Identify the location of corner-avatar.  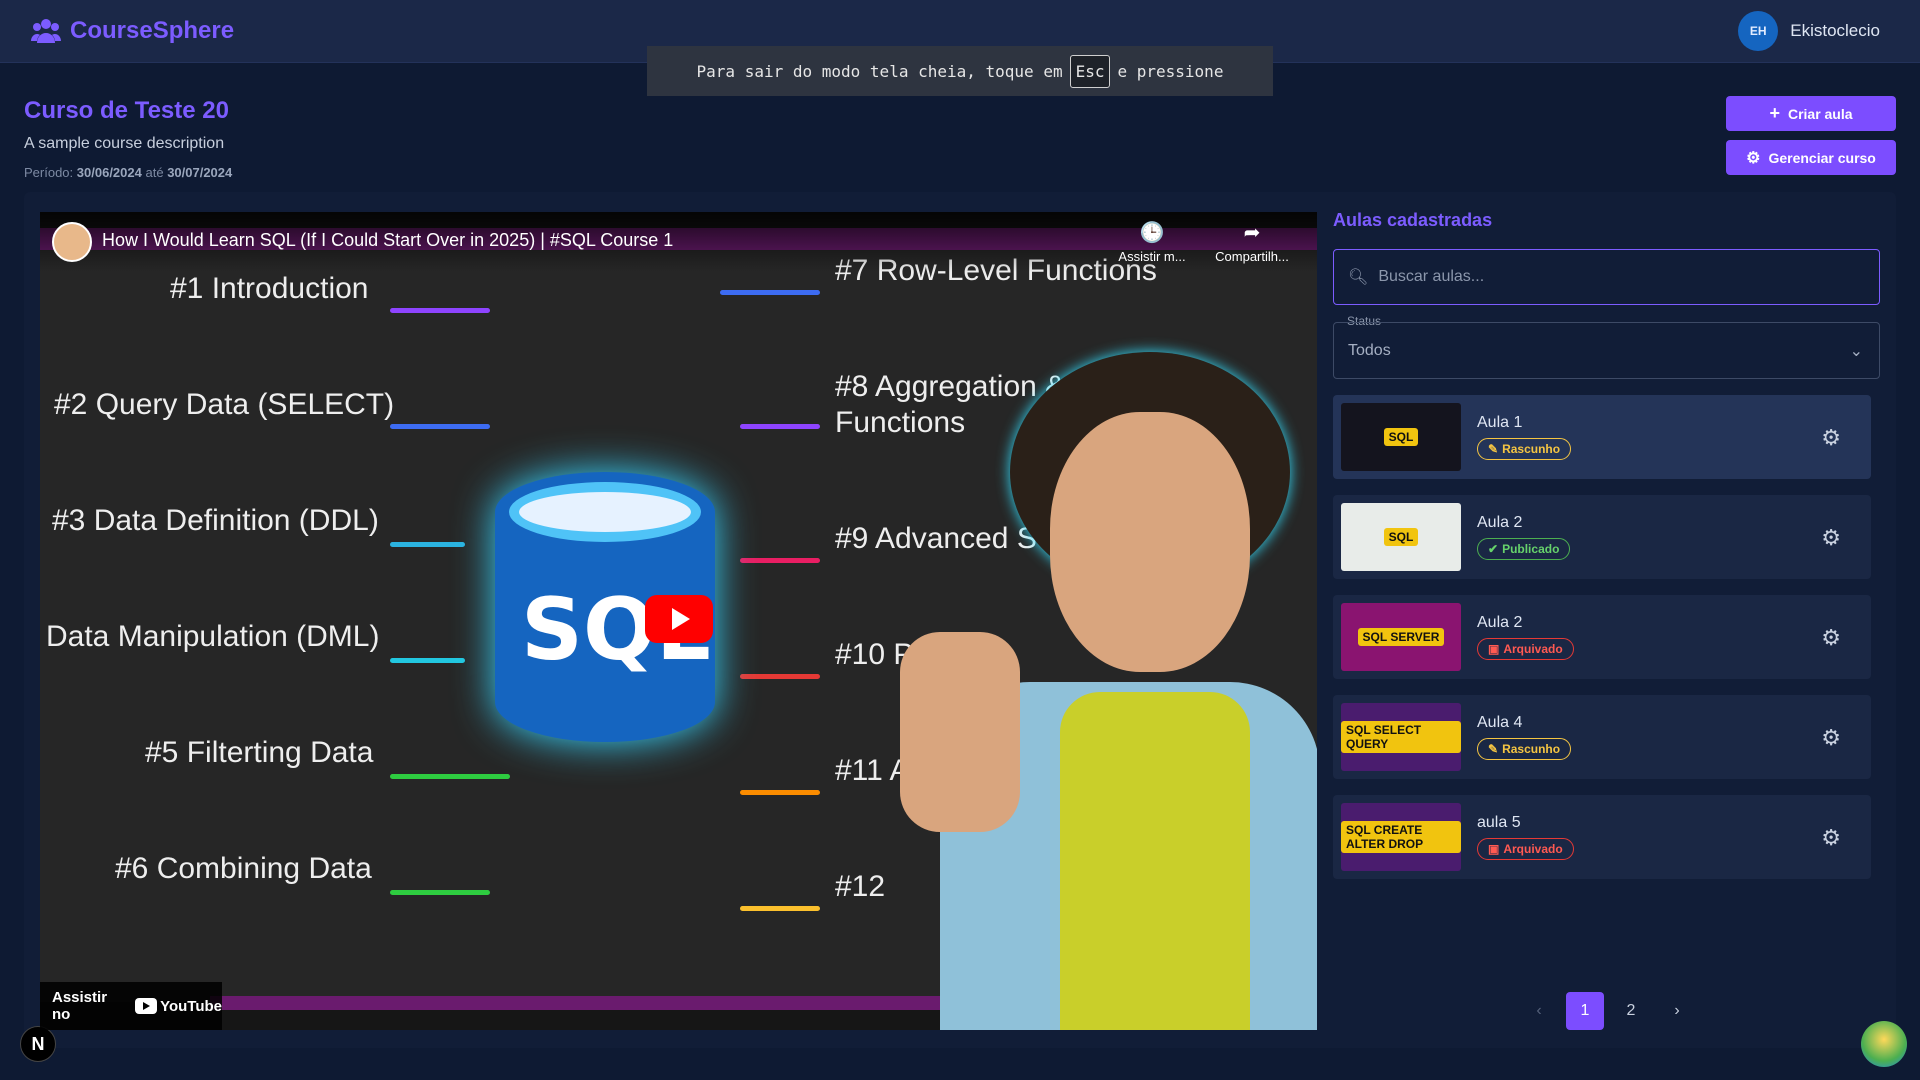
(1884, 1044).